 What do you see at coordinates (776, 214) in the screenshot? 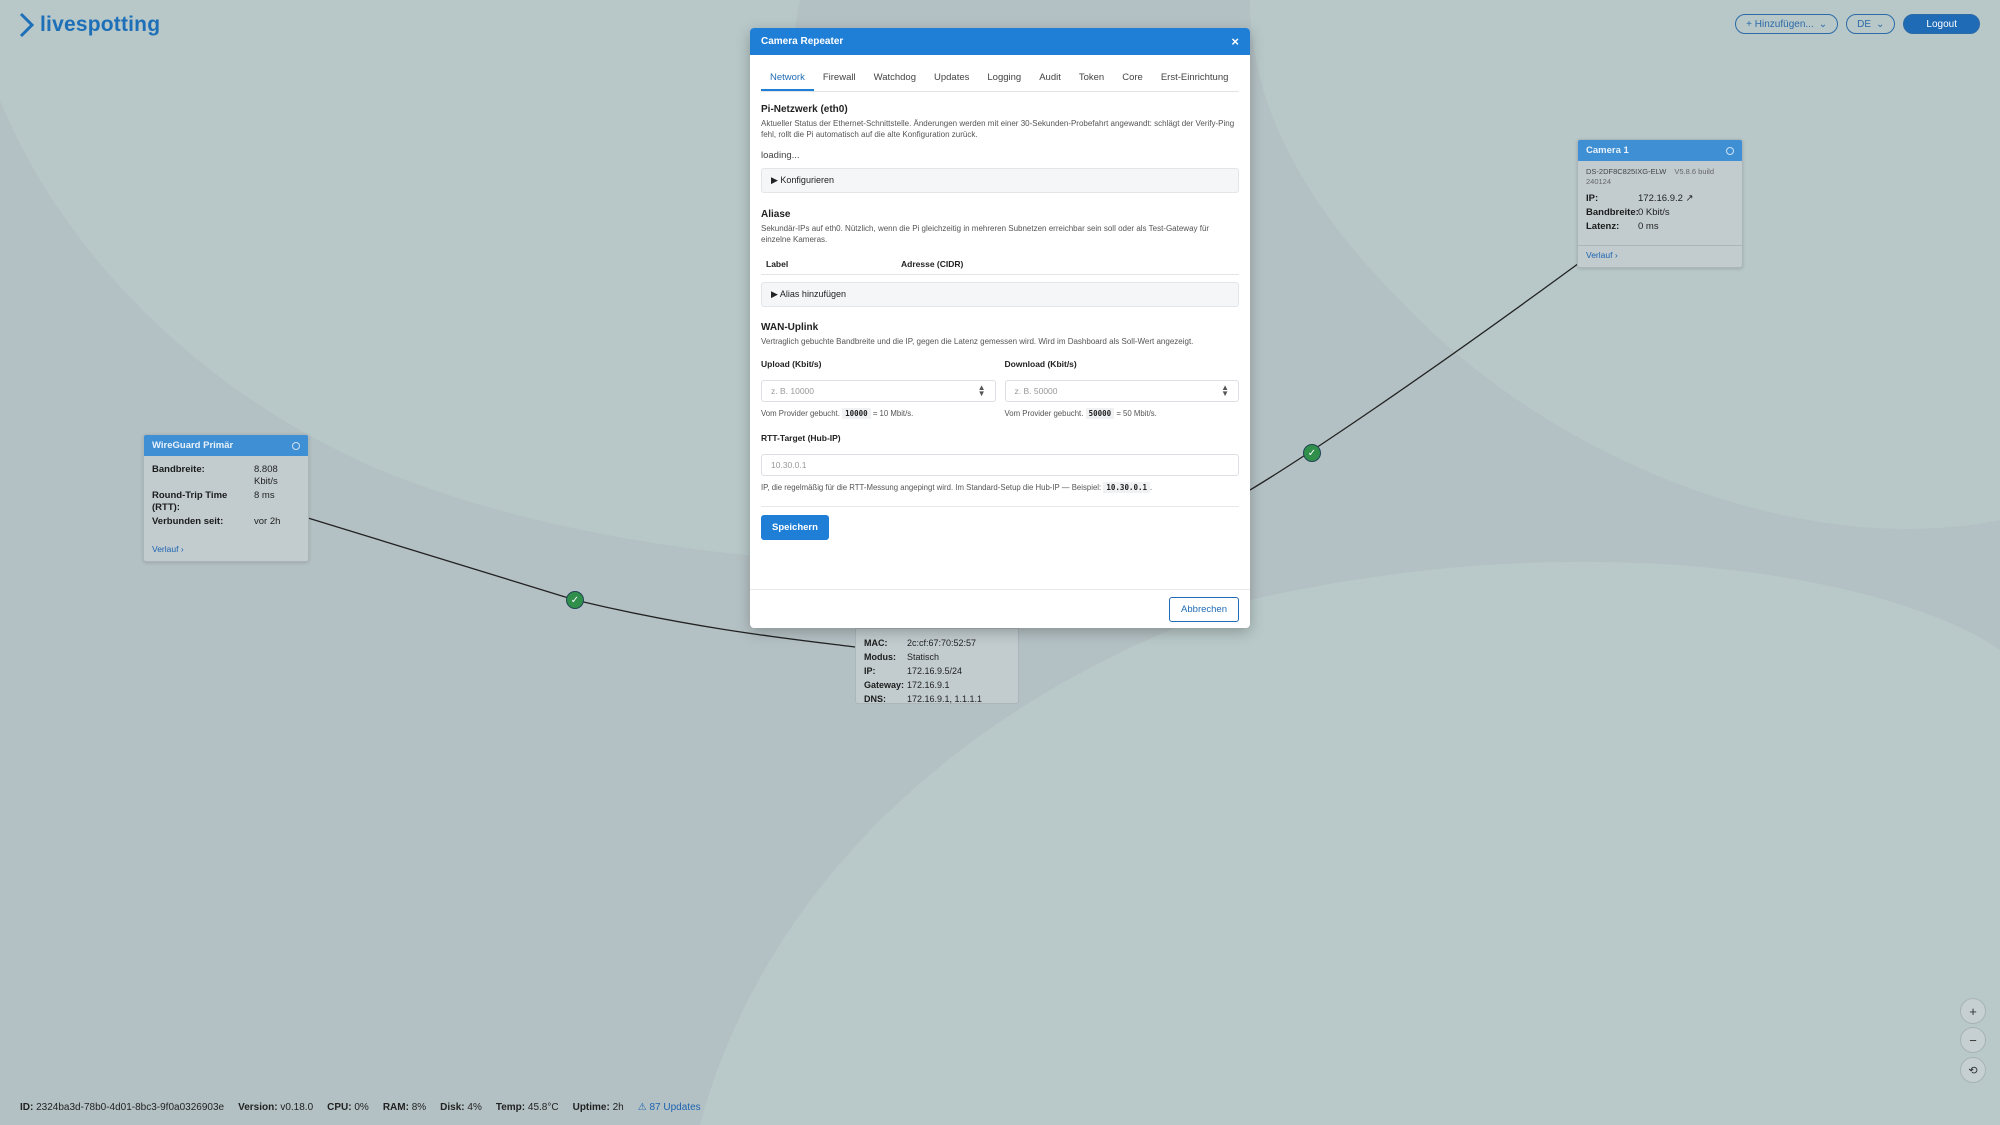
I see `section-title-alias: Aliase` at bounding box center [776, 214].